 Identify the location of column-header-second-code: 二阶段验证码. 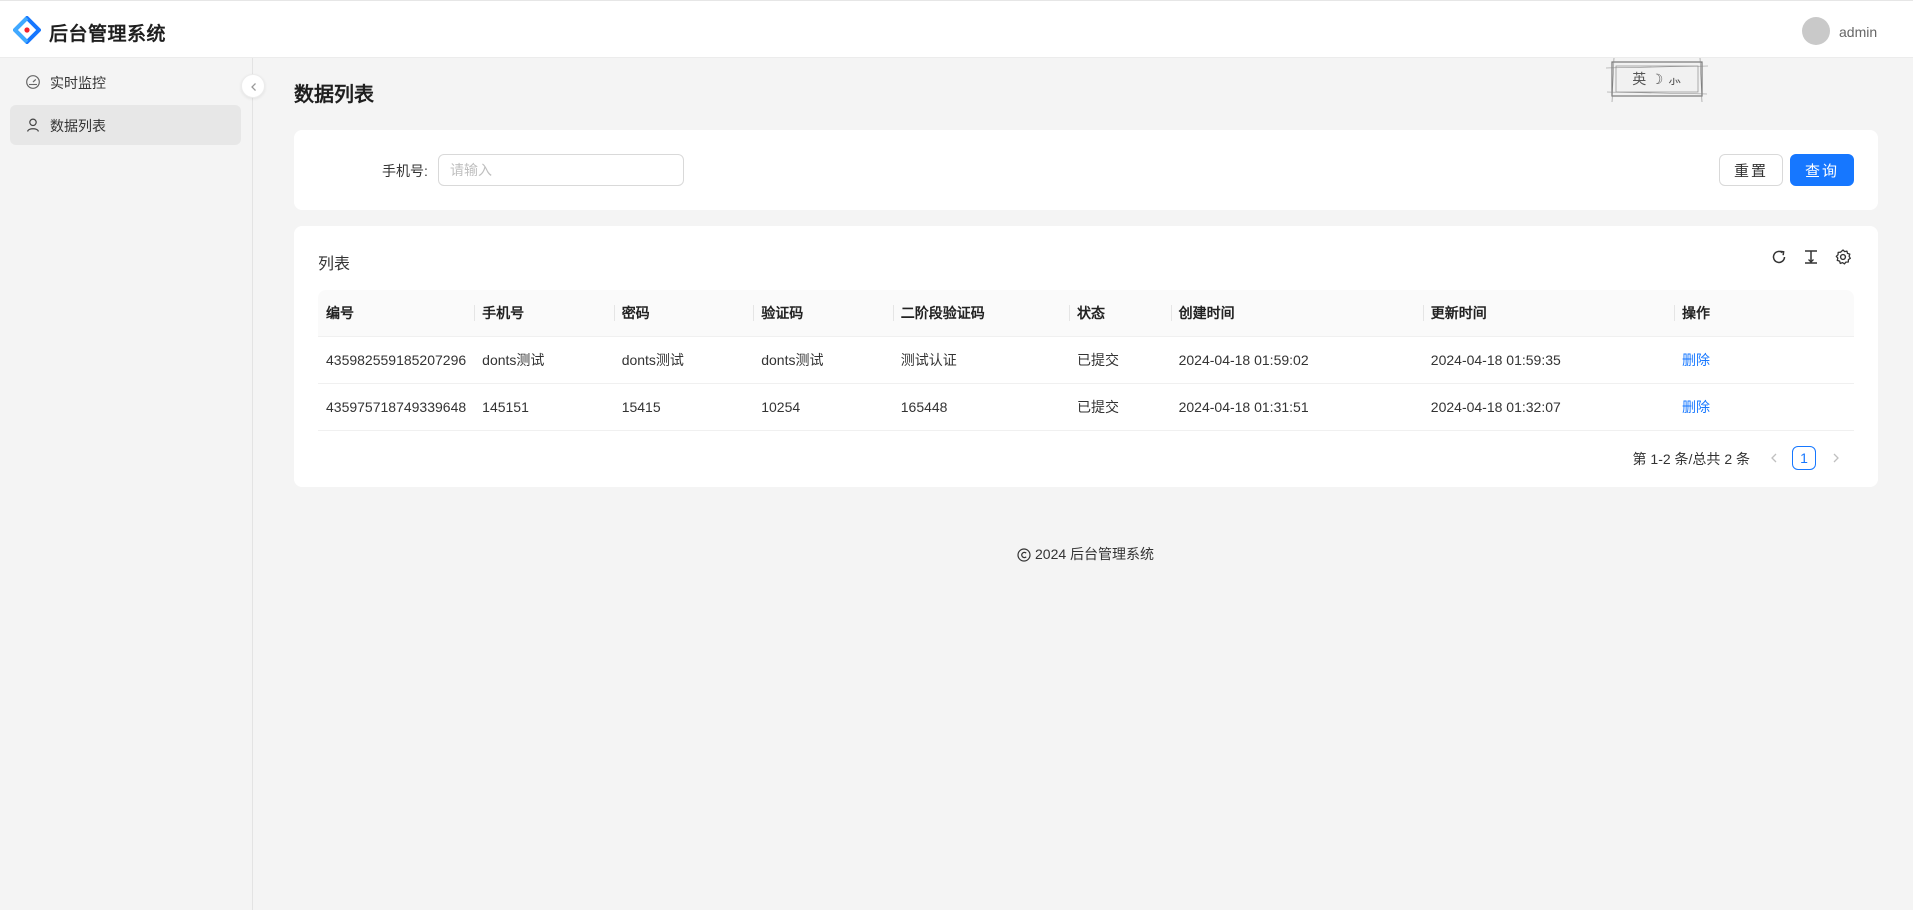
(980, 313).